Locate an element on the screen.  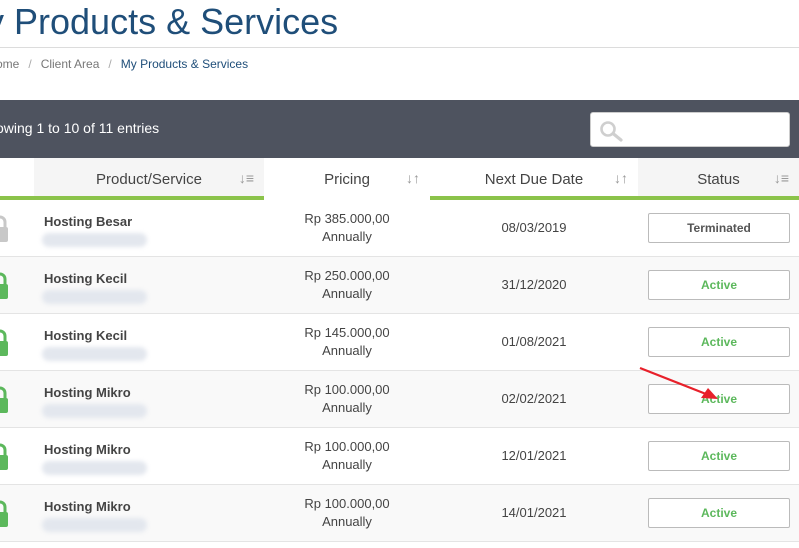
header-next-due-date: Next Due Date ↓↑ is located at coordinates (534, 179).